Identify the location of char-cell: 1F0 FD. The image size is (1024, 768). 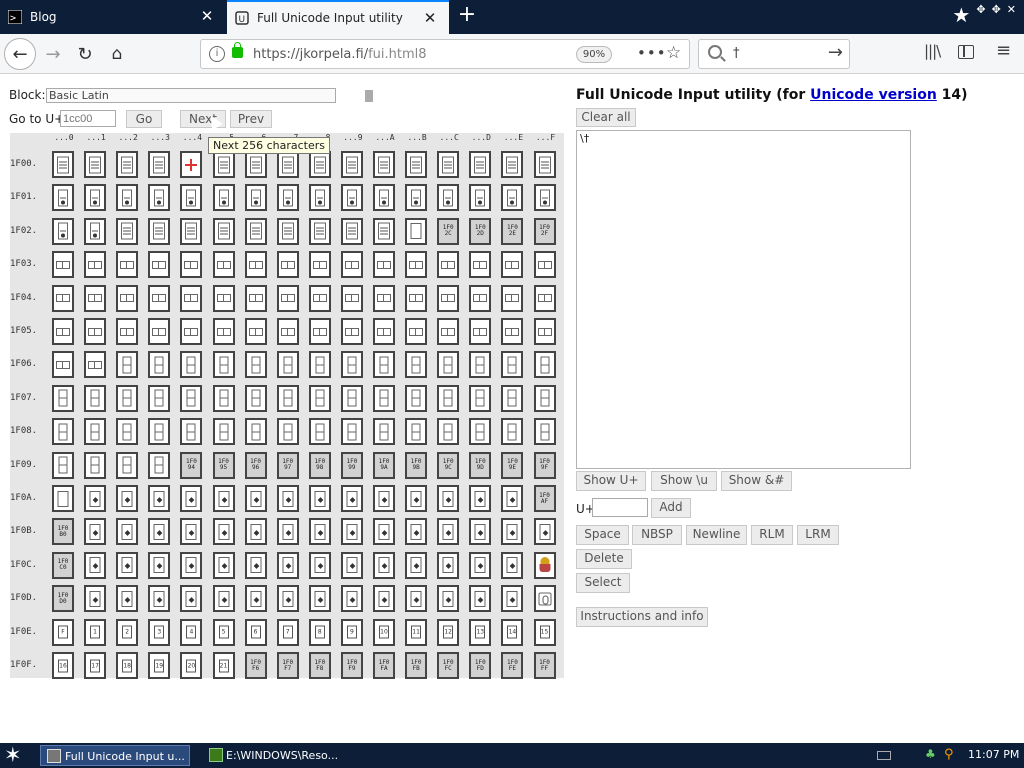
(480, 665).